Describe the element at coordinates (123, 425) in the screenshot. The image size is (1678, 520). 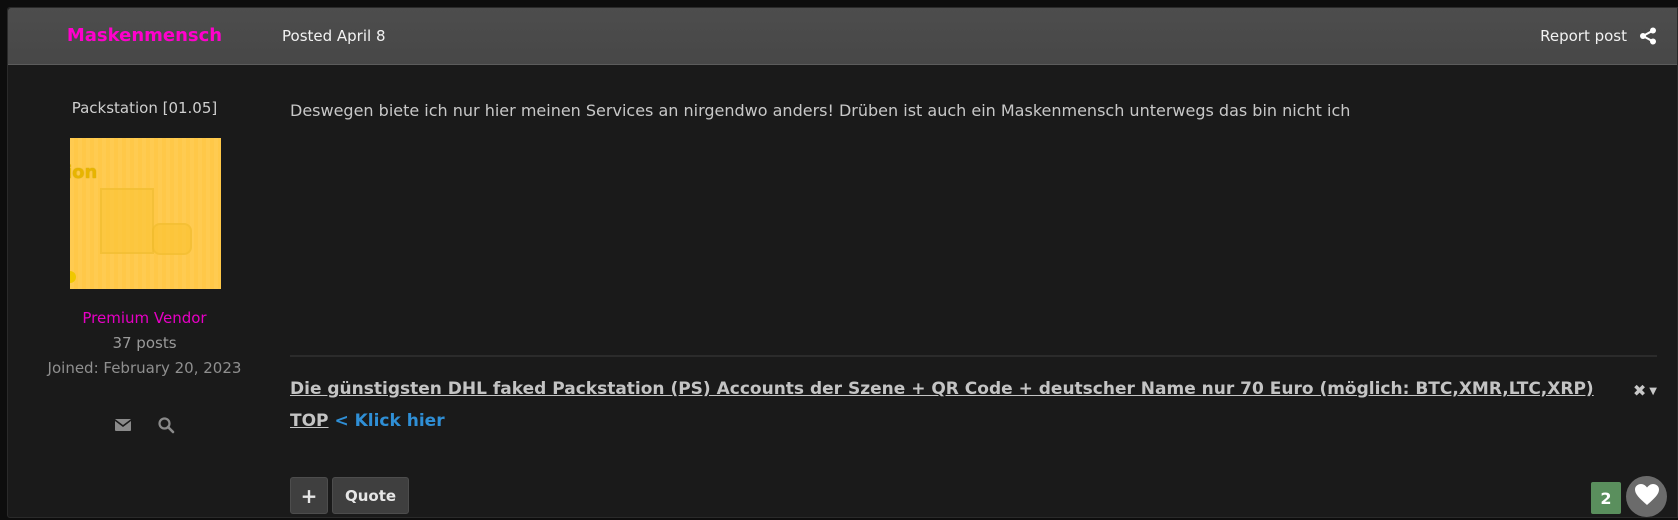
I see `envelope-icon` at that location.